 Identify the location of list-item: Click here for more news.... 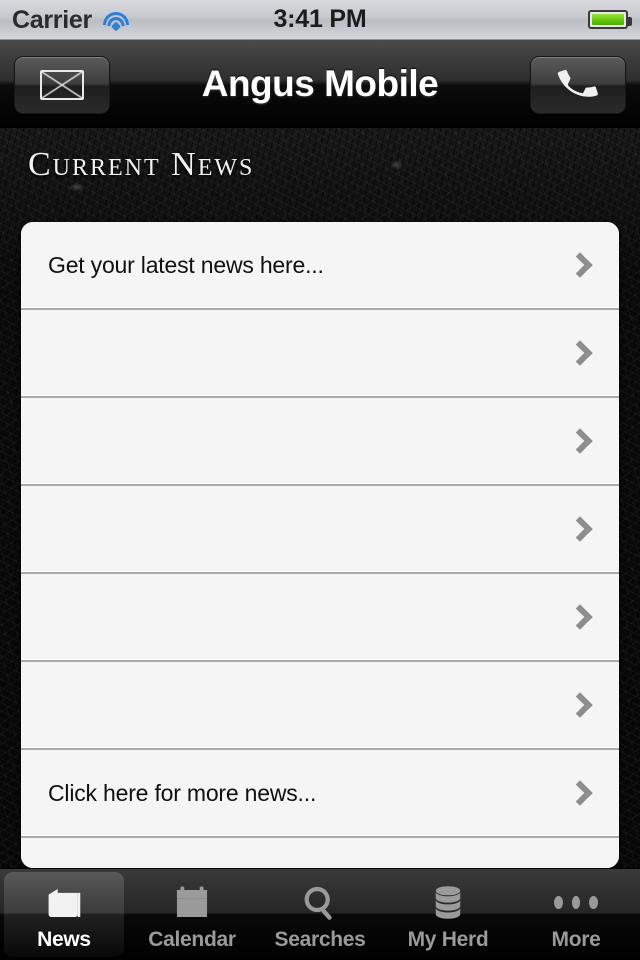
(320, 794).